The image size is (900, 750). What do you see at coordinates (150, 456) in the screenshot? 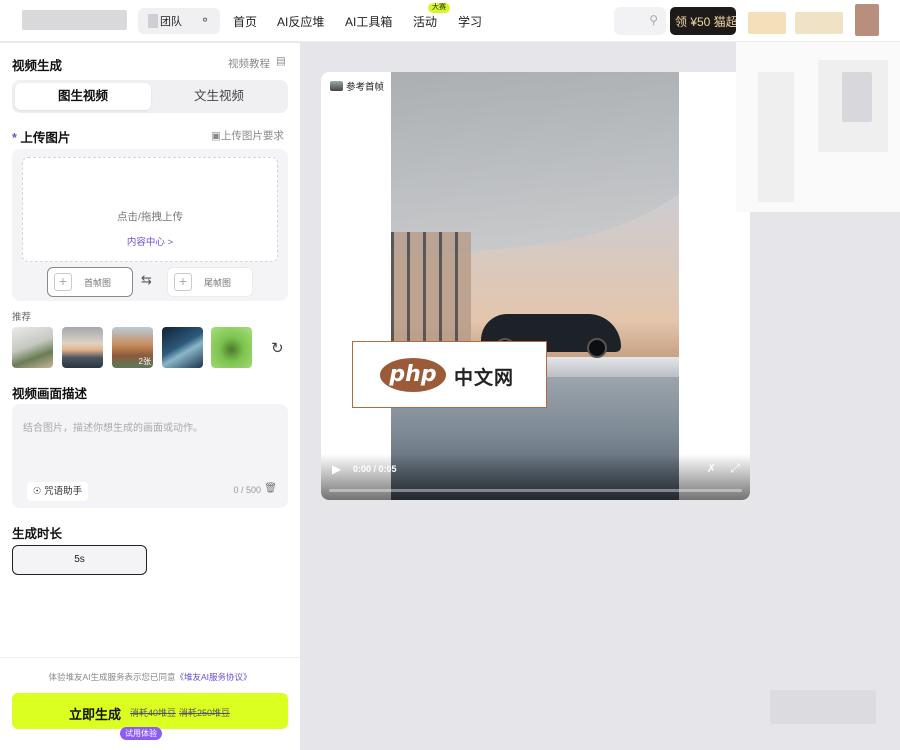
I see `description-input: 结合图片，描述你想生成的画面或动作。 ☉ 咒语助手 0 / 500 🗑` at bounding box center [150, 456].